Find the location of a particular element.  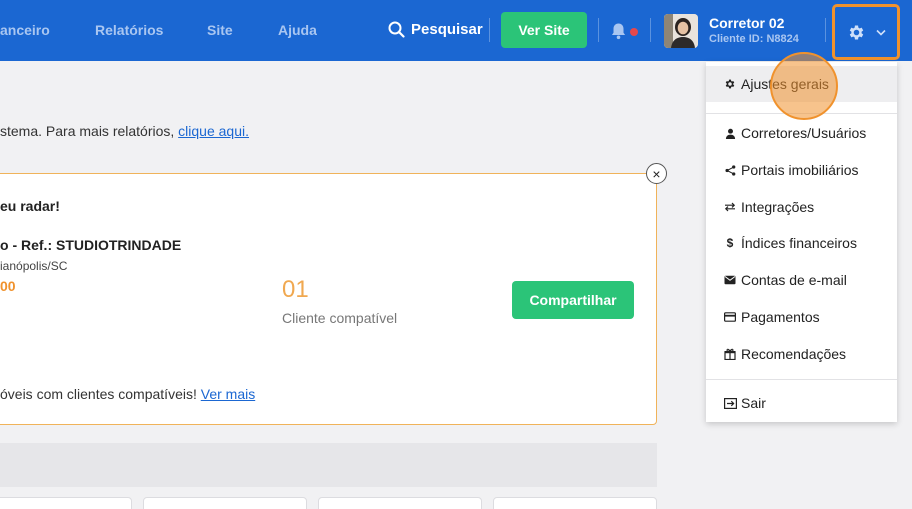

menu-item-recomendacoes: Recomendações is located at coordinates (801, 354).